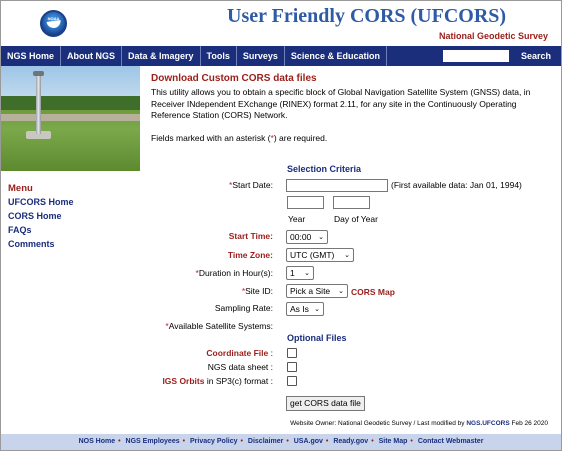 The width and height of the screenshot is (562, 451). I want to click on menu-item-comments: Comments, so click(41, 244).